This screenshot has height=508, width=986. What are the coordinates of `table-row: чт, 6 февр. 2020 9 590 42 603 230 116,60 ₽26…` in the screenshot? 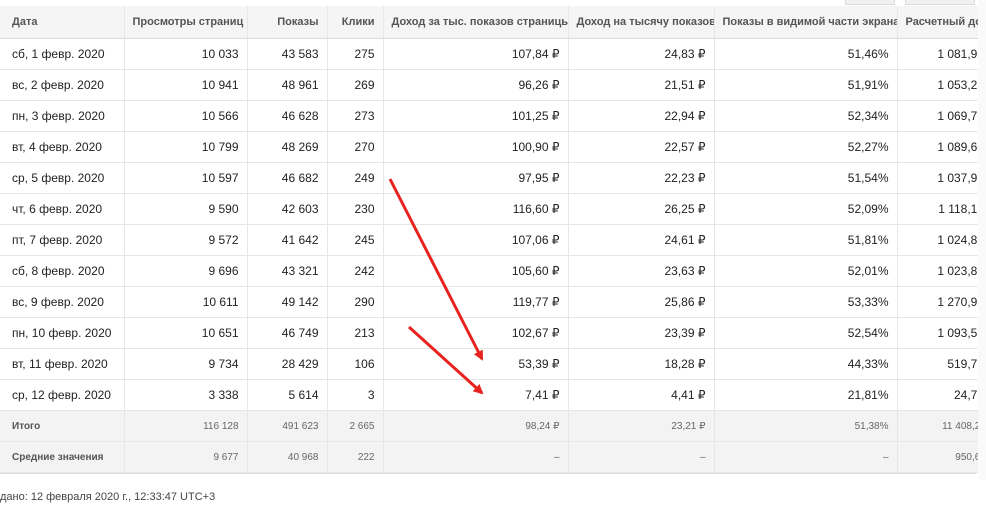 It's located at (493, 209).